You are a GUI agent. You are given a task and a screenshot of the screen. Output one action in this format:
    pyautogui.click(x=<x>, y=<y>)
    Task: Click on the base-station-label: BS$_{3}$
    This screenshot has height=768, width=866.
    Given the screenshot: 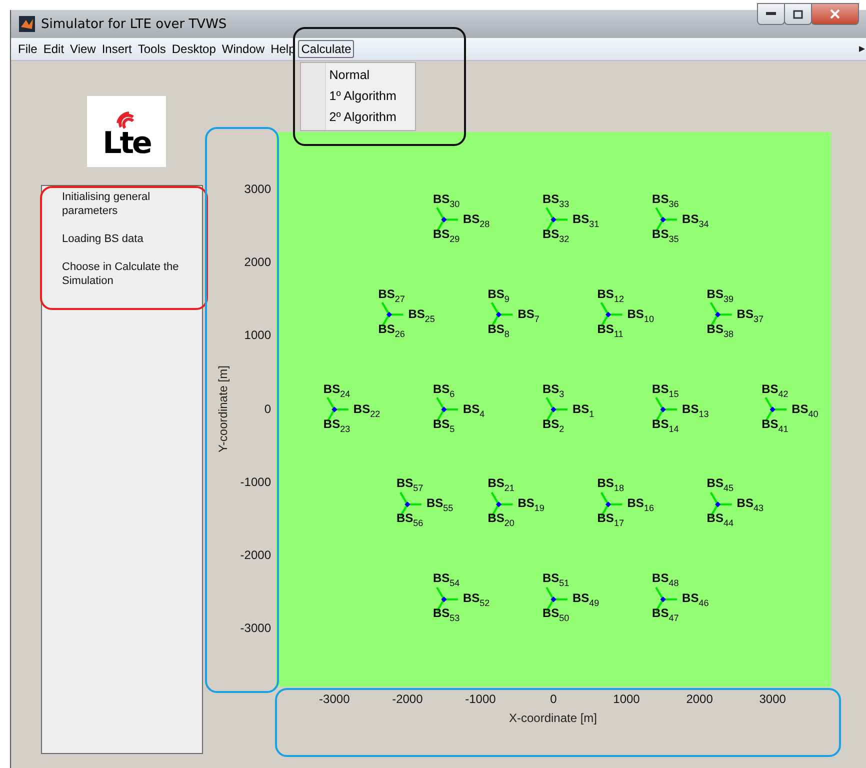 What is the action you would take?
    pyautogui.click(x=553, y=391)
    